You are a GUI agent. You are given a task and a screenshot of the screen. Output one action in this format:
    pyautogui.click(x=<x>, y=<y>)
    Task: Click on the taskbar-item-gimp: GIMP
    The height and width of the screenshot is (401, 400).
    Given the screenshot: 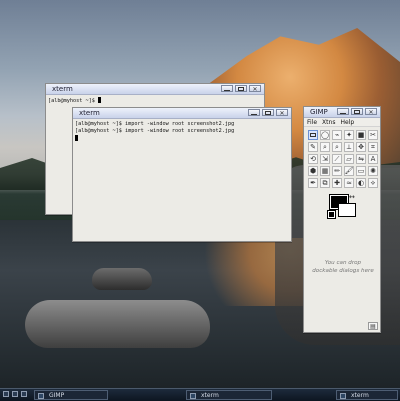 What is the action you would take?
    pyautogui.click(x=71, y=395)
    